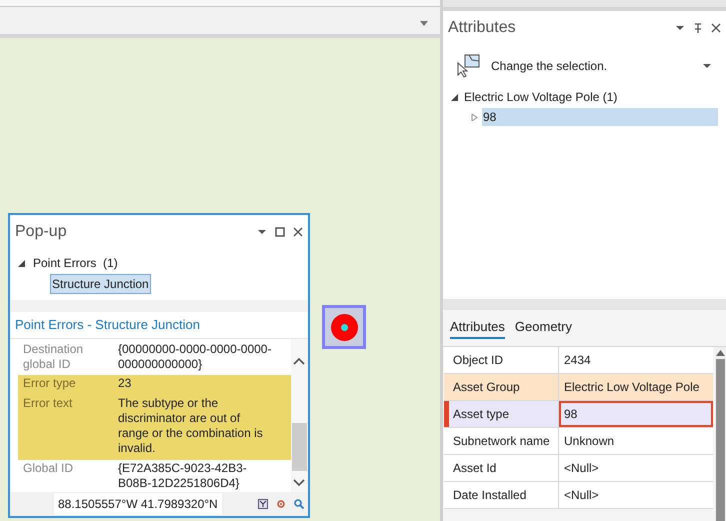  I want to click on selected-point-symbol, so click(344, 327).